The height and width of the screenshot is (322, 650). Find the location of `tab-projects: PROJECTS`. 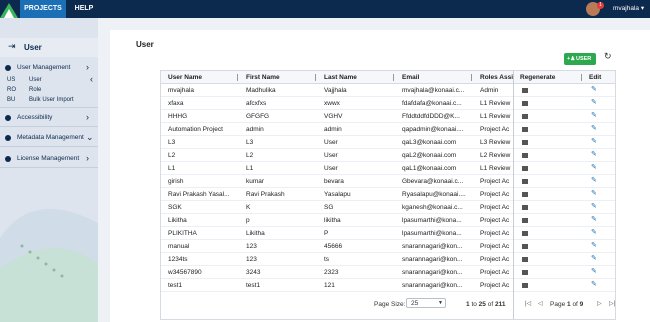

tab-projects: PROJECTS is located at coordinates (43, 9).